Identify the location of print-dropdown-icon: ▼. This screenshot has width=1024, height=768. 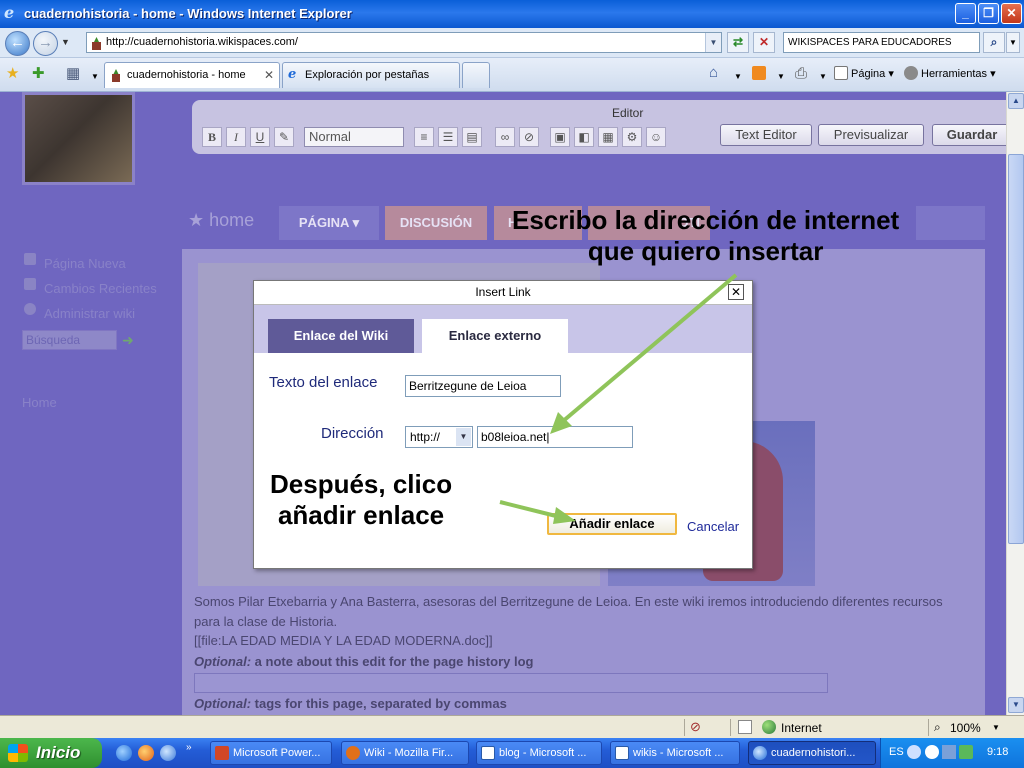
(823, 76).